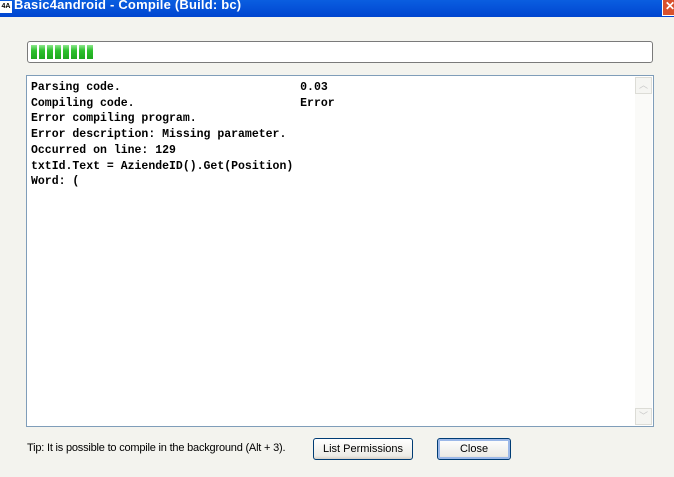 The width and height of the screenshot is (674, 477). I want to click on output-line: Error description: Missing parameter., so click(159, 135).